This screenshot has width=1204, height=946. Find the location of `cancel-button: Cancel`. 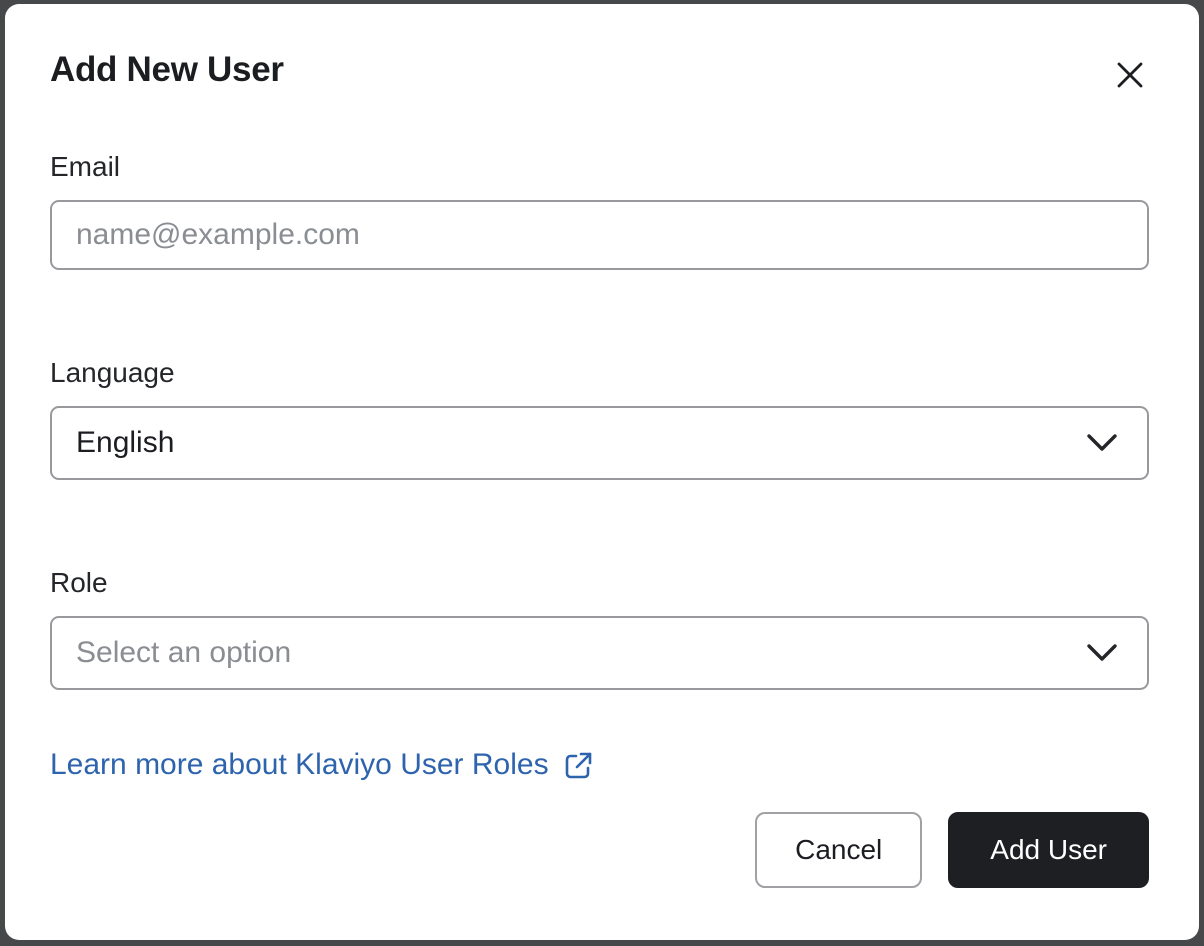

cancel-button: Cancel is located at coordinates (839, 850).